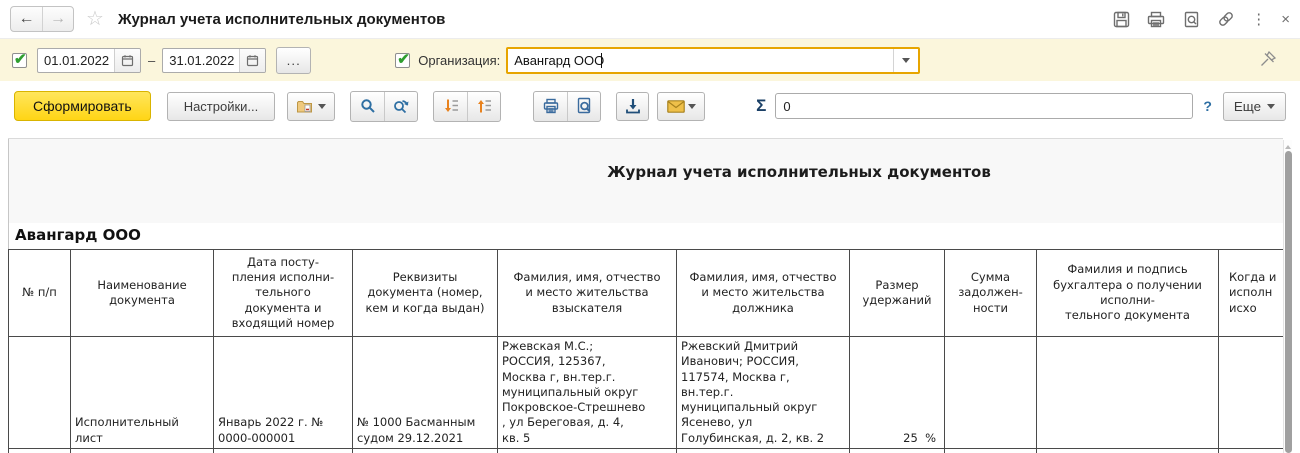  I want to click on folder-icon, so click(305, 106).